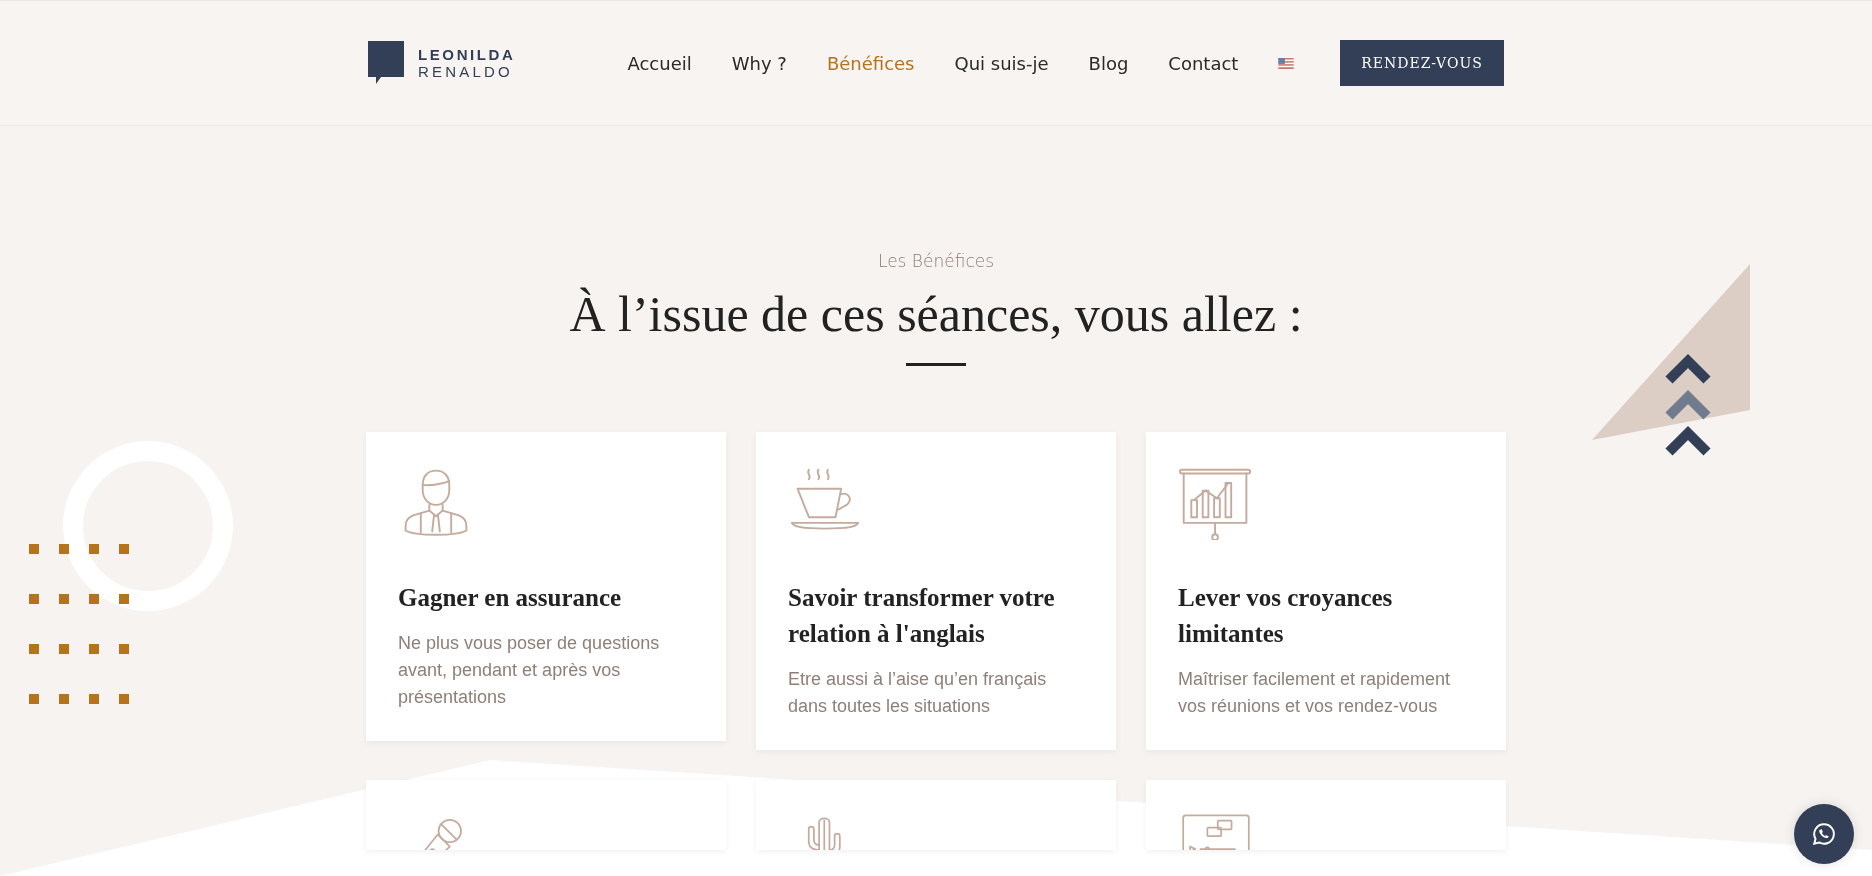 The image size is (1872, 876). I want to click on whatsapp-button, so click(1824, 834).